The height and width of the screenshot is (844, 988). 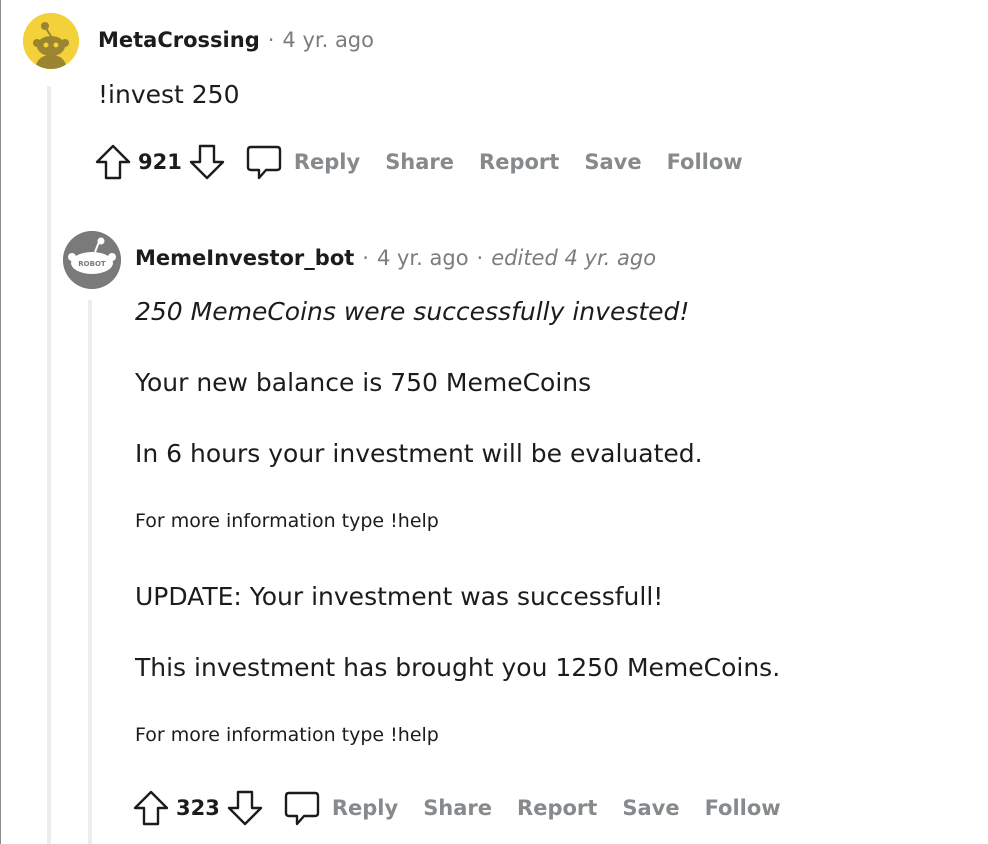 What do you see at coordinates (574, 258) in the screenshot?
I see `edited-timestamp: edited 4 yr. ago` at bounding box center [574, 258].